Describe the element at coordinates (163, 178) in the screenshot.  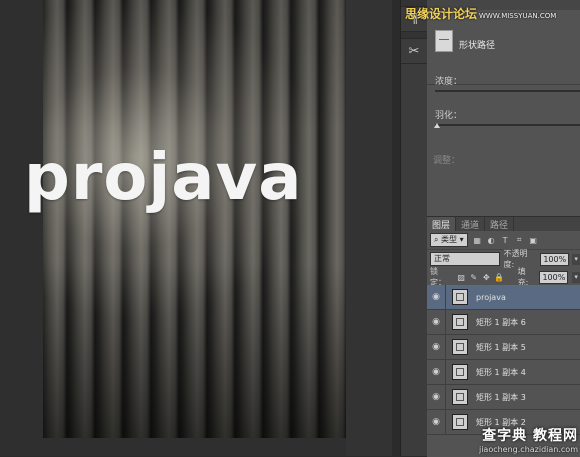
I see `artwork-text: projava` at that location.